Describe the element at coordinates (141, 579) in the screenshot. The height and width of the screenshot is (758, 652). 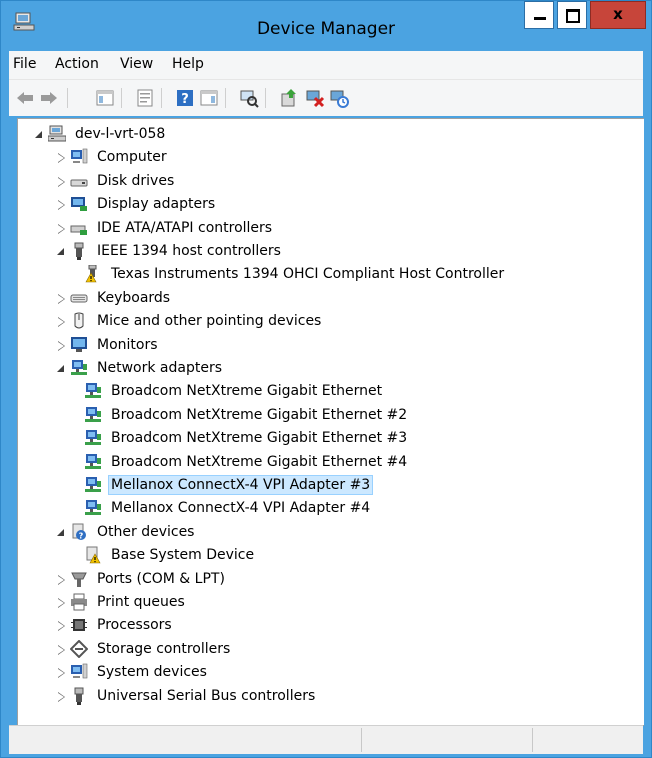
I see `tree-category-item: Ports (COM & LPT)` at that location.